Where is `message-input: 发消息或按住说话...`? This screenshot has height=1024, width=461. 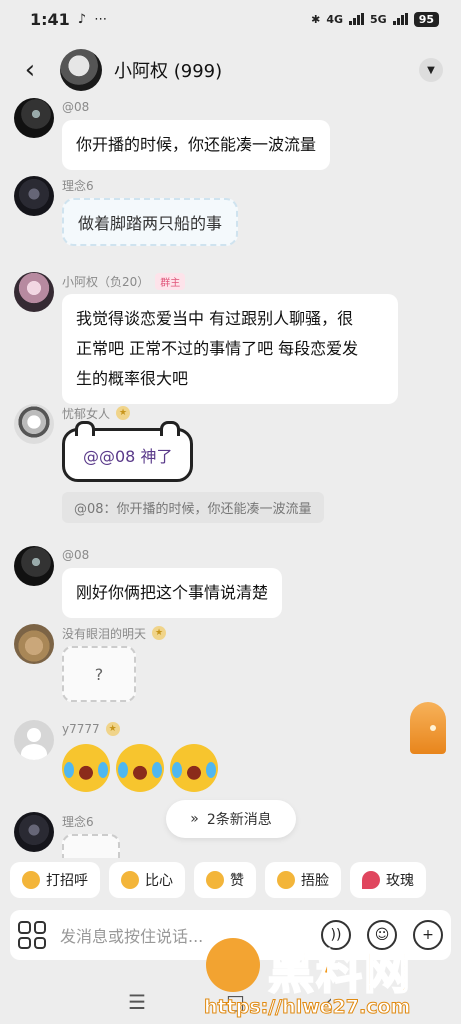 message-input: 发消息或按住说话... is located at coordinates (182, 935).